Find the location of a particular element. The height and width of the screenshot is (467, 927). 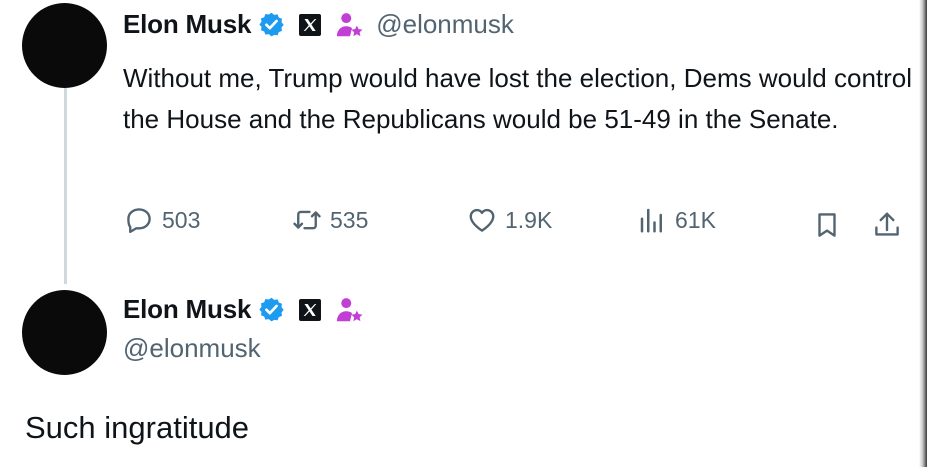

reply-header: Elon Musk is located at coordinates (244, 309).